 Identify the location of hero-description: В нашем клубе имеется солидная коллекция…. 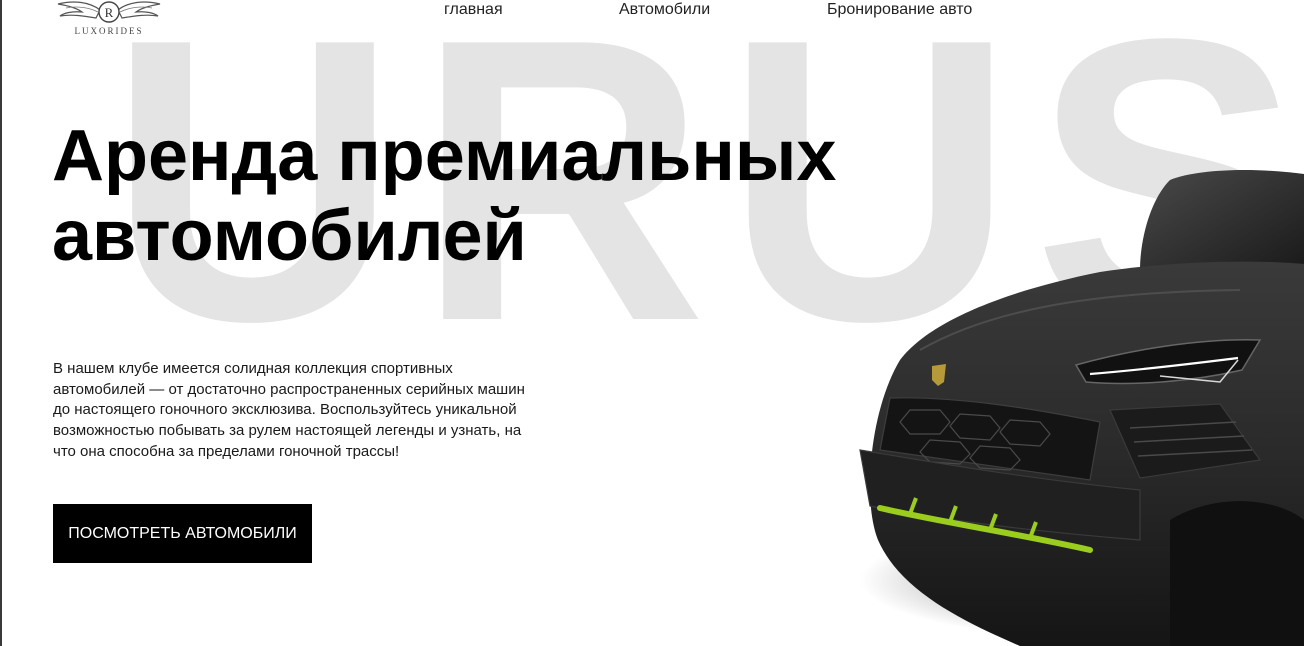
(289, 410).